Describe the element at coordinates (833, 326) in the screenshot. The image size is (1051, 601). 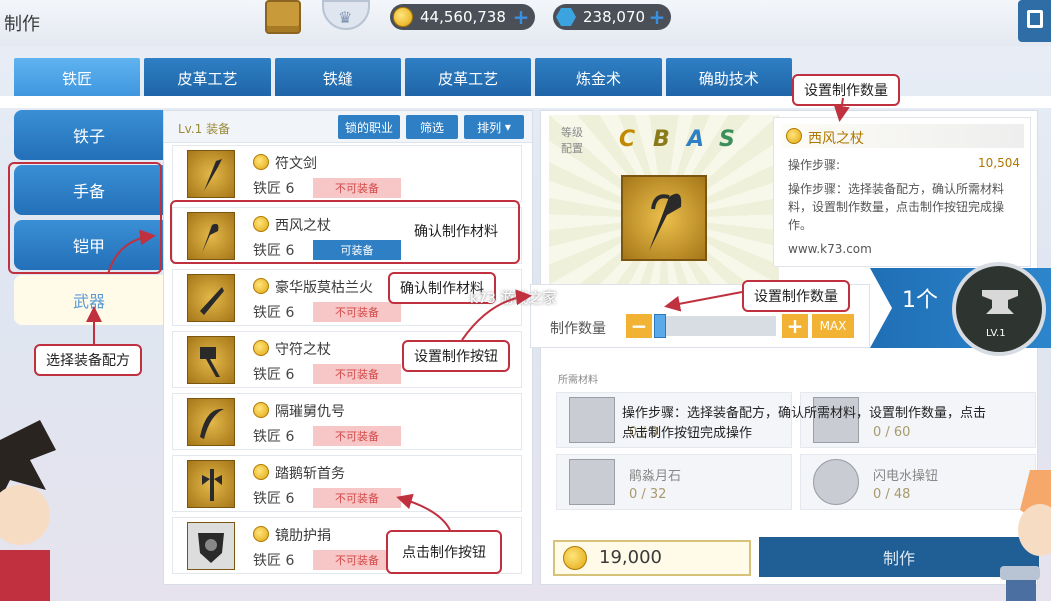
I see `max-quantity-button: MAX` at that location.